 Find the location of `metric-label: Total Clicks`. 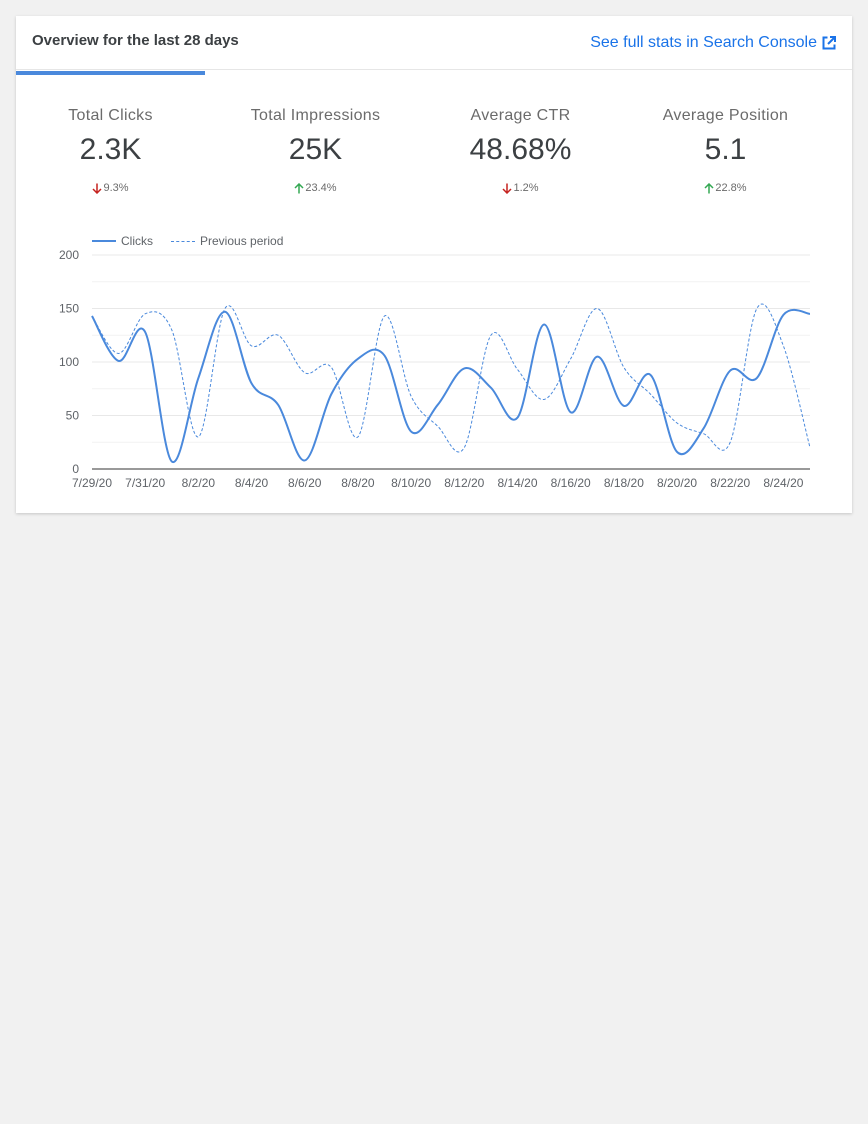

metric-label: Total Clicks is located at coordinates (110, 115).